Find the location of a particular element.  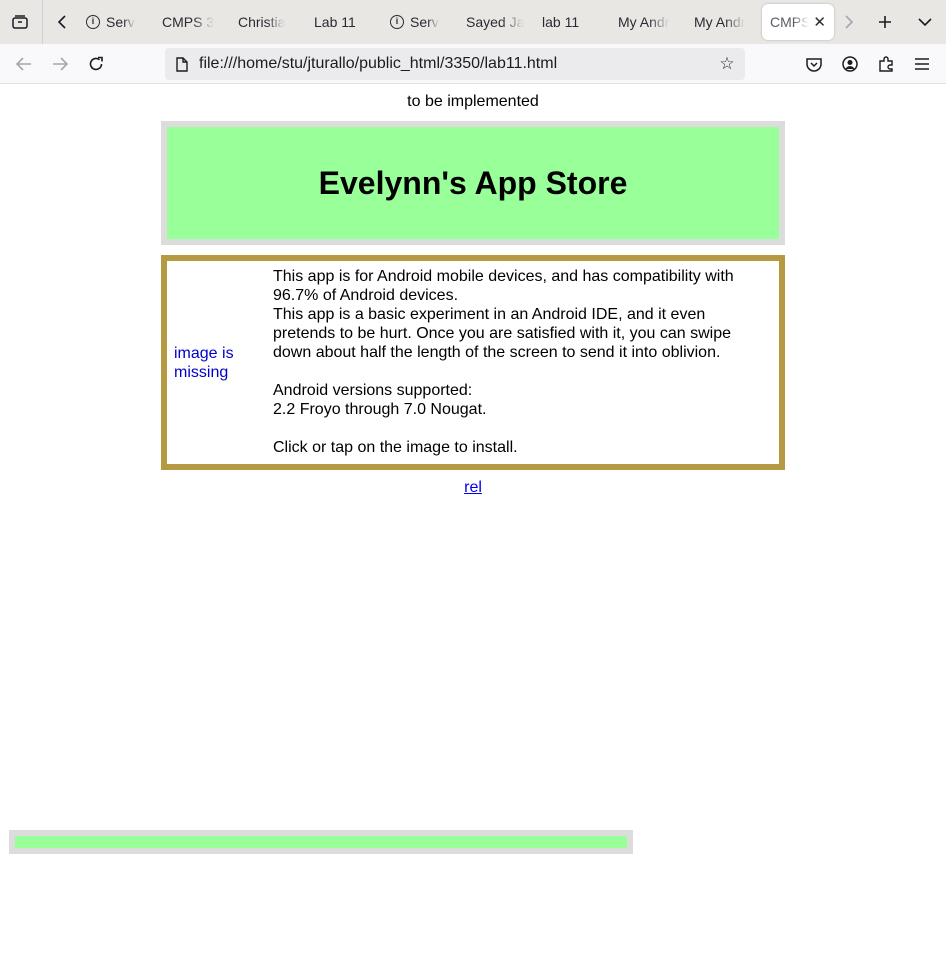

tab-2: CMPS 3 is located at coordinates (192, 22).